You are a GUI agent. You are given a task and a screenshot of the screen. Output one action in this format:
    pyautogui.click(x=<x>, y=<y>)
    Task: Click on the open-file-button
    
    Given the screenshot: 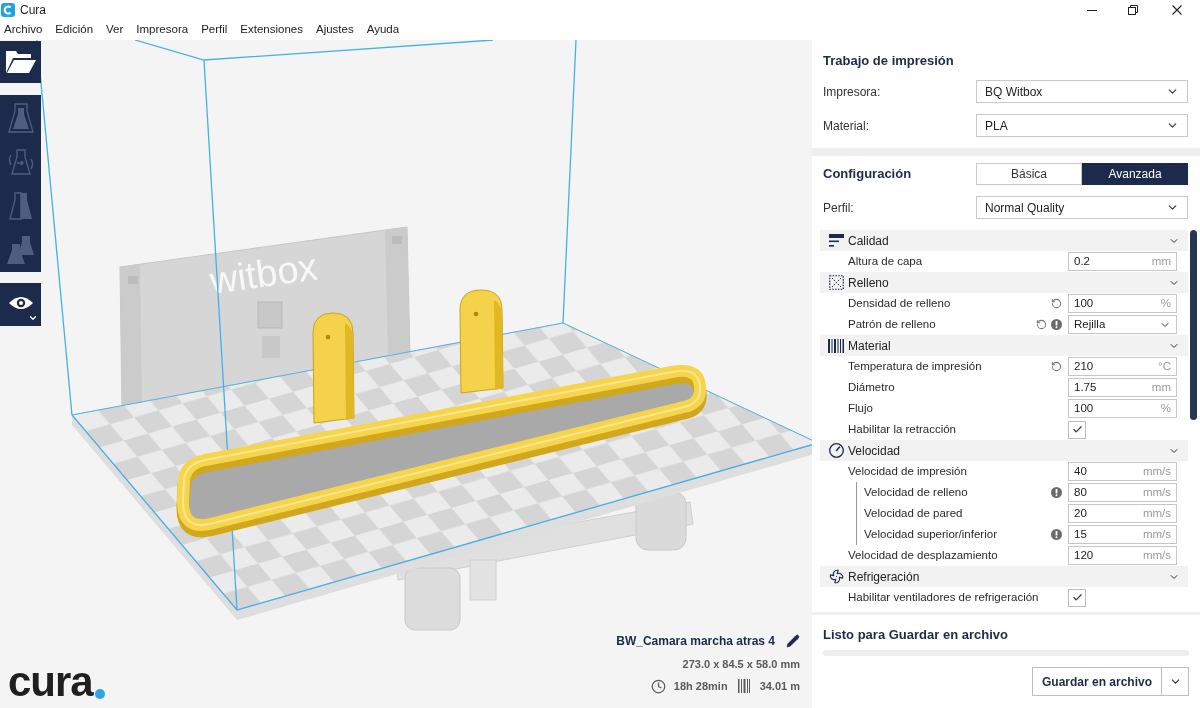 What is the action you would take?
    pyautogui.click(x=20, y=62)
    